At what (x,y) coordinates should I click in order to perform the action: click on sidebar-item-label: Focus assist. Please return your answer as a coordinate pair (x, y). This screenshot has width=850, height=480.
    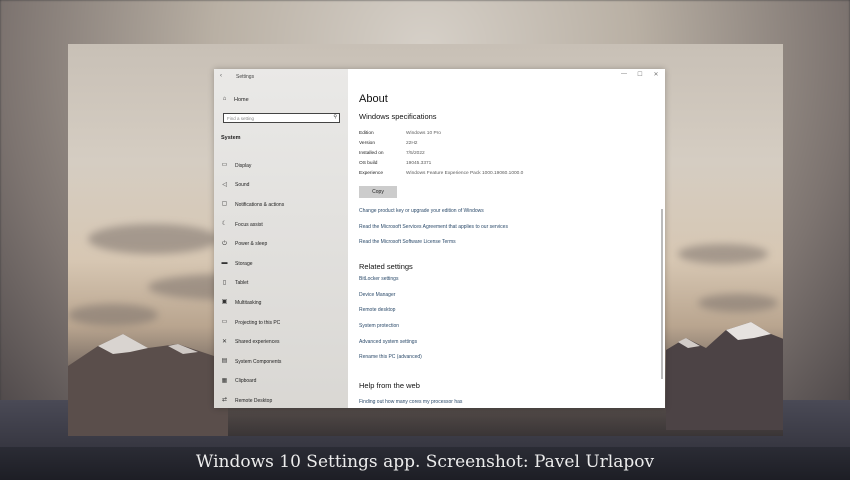
    Looking at the image, I should click on (249, 224).